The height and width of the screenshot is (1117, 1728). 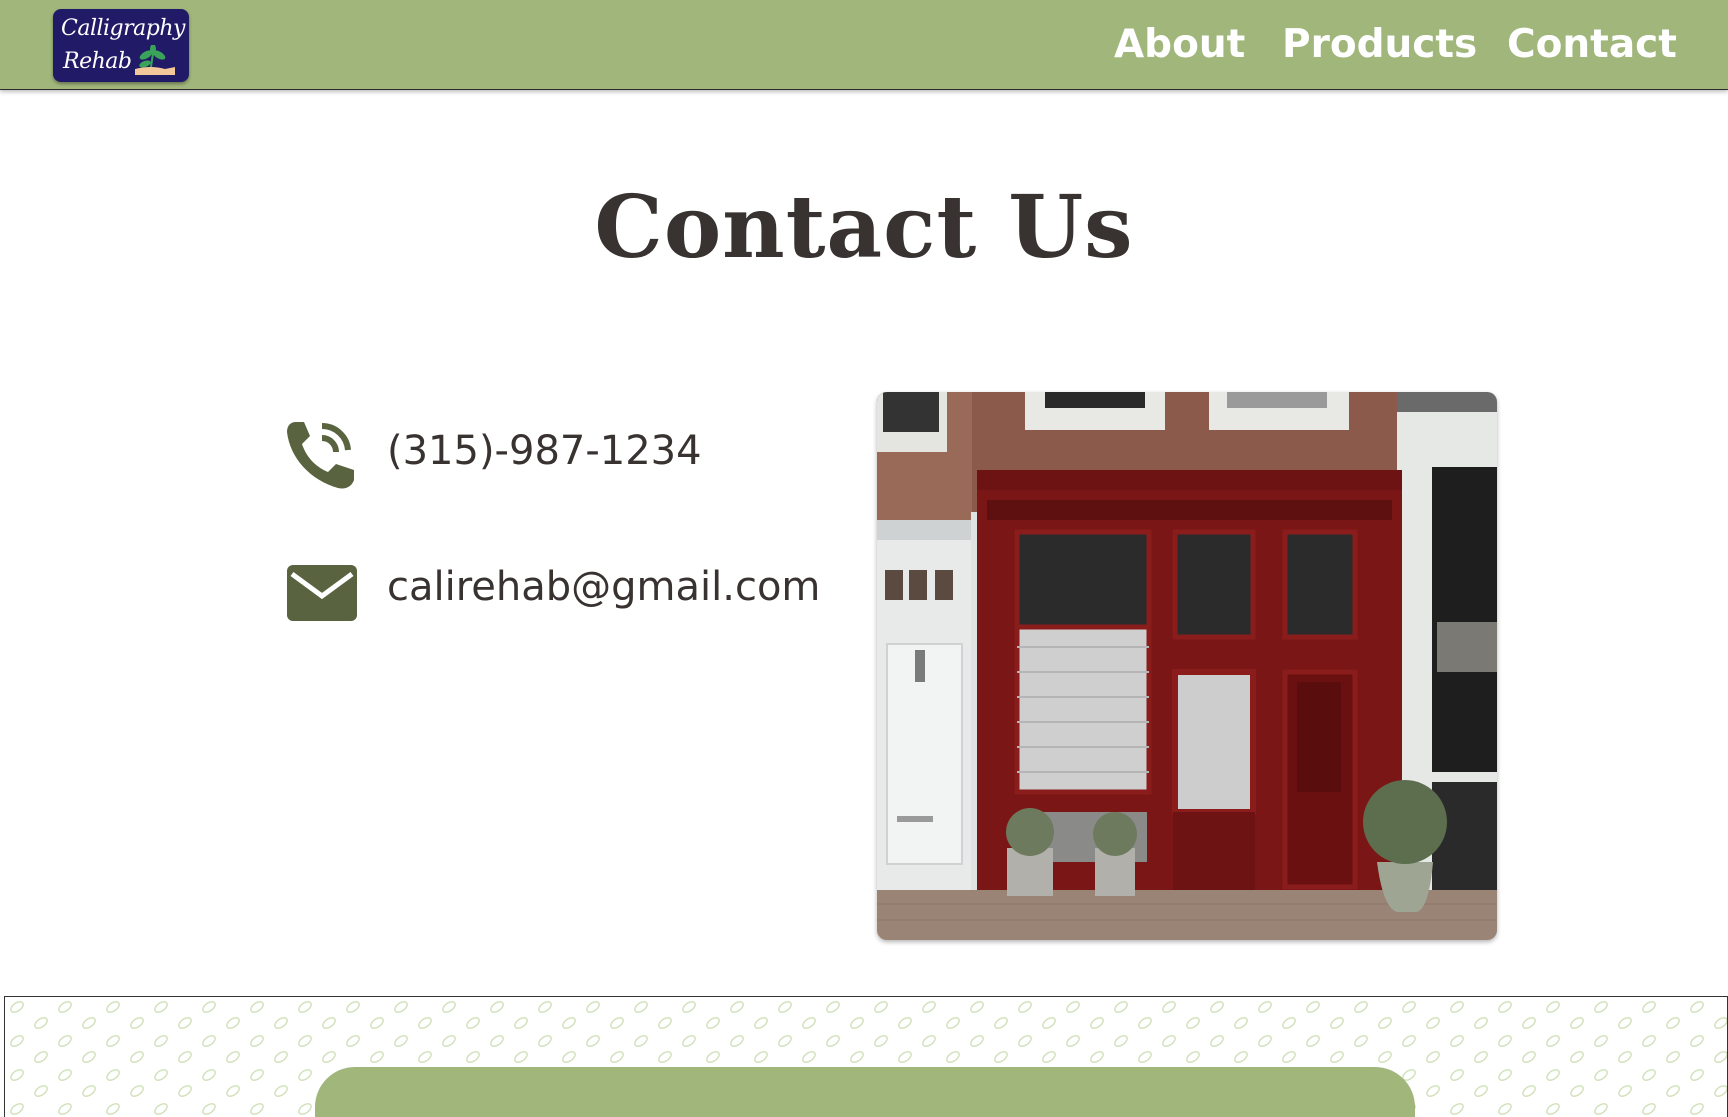 What do you see at coordinates (155, 60) in the screenshot?
I see `sprout-in-hand-icon` at bounding box center [155, 60].